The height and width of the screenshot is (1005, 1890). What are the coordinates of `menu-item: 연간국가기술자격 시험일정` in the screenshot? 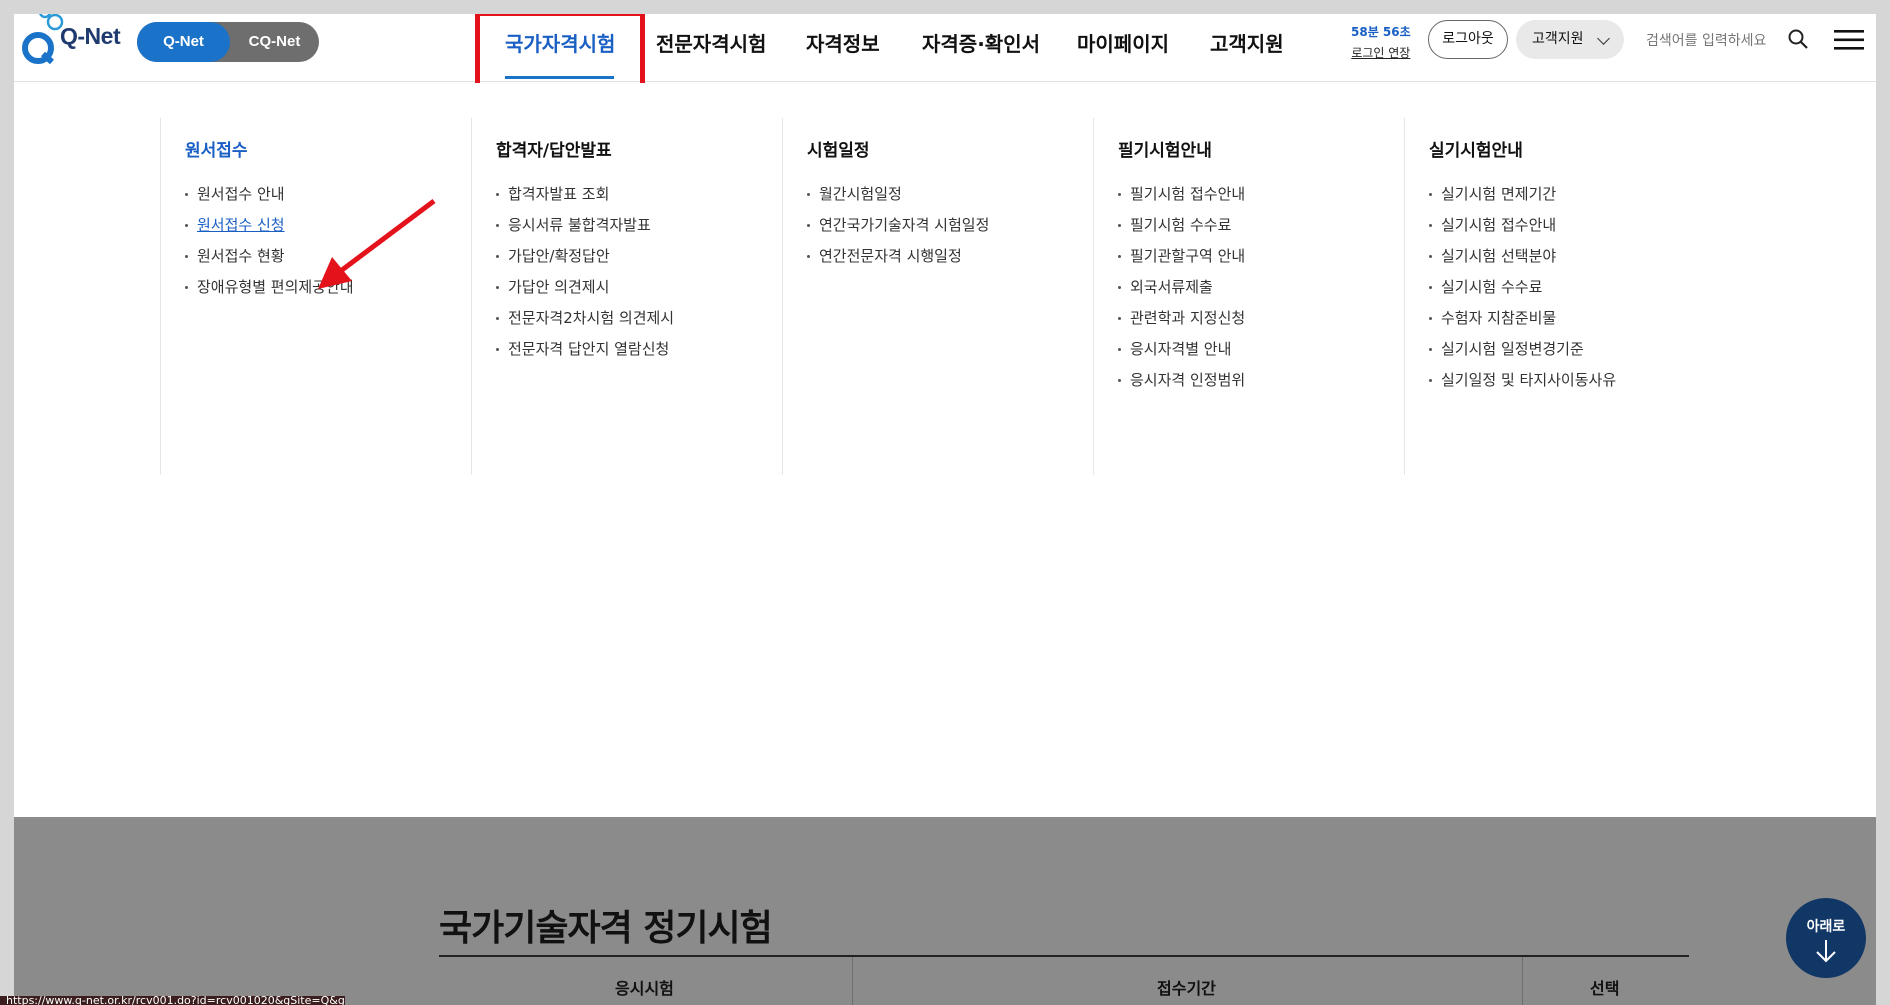 It's located at (949, 227).